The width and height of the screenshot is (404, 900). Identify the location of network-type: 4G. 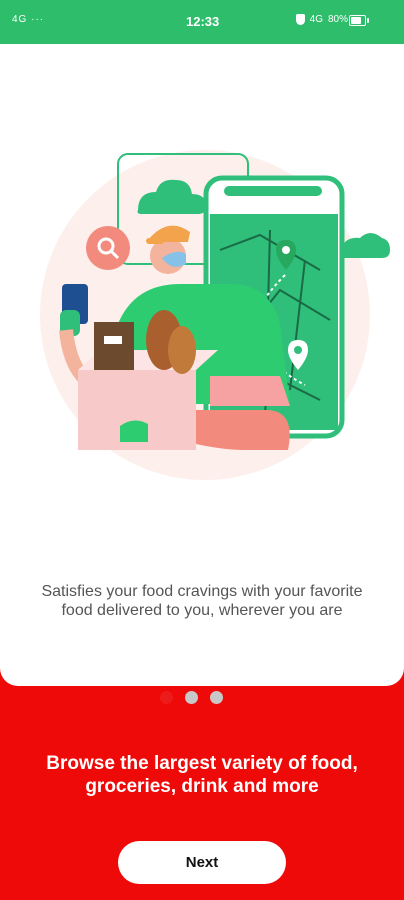
(316, 19).